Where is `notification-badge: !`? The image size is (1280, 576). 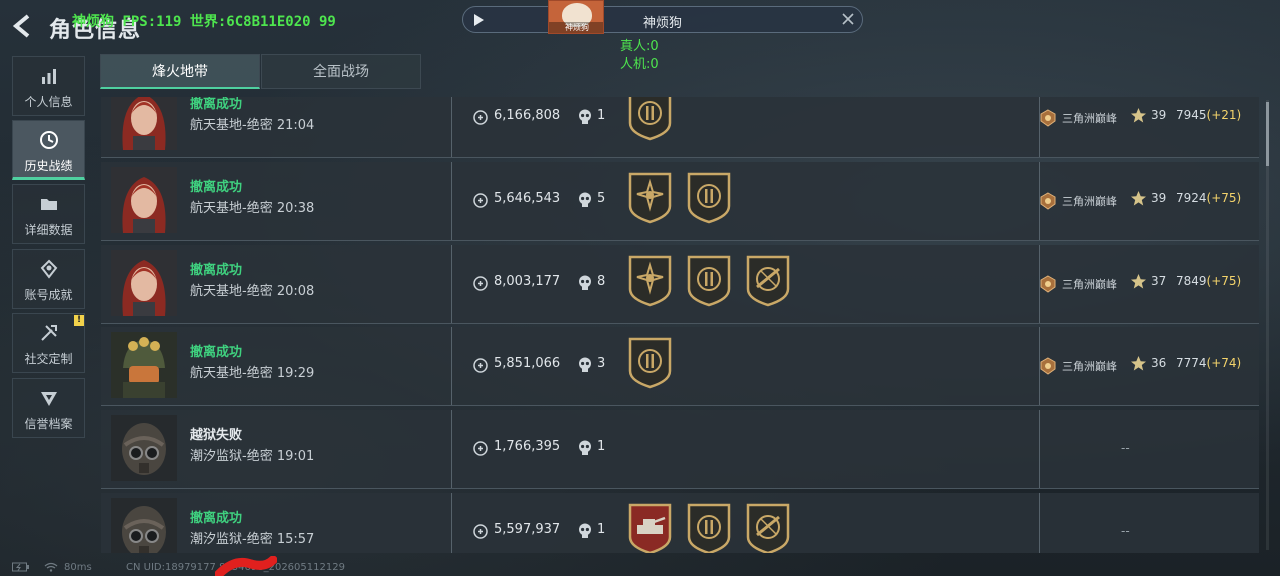 notification-badge: ! is located at coordinates (79, 320).